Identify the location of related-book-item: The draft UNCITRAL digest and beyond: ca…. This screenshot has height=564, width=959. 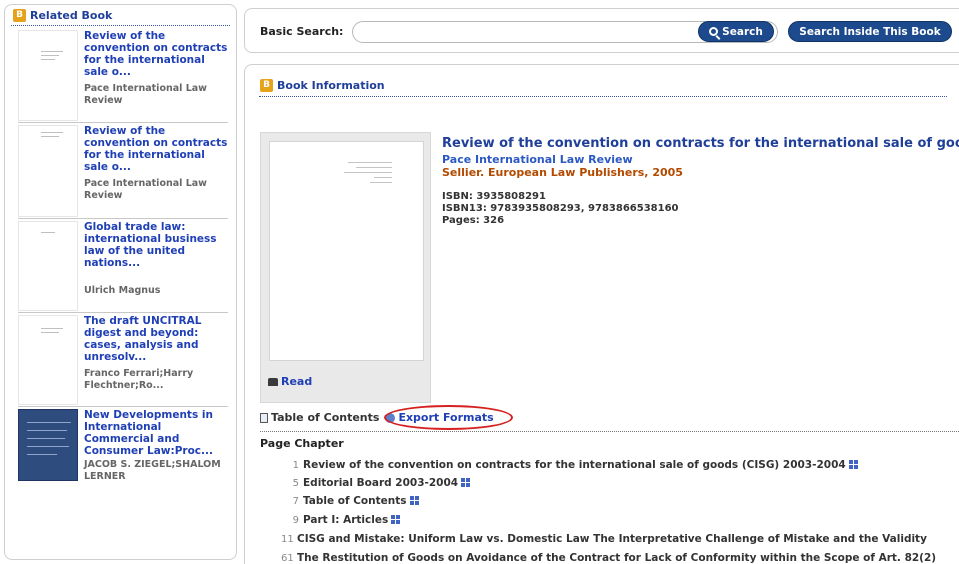
(123, 360).